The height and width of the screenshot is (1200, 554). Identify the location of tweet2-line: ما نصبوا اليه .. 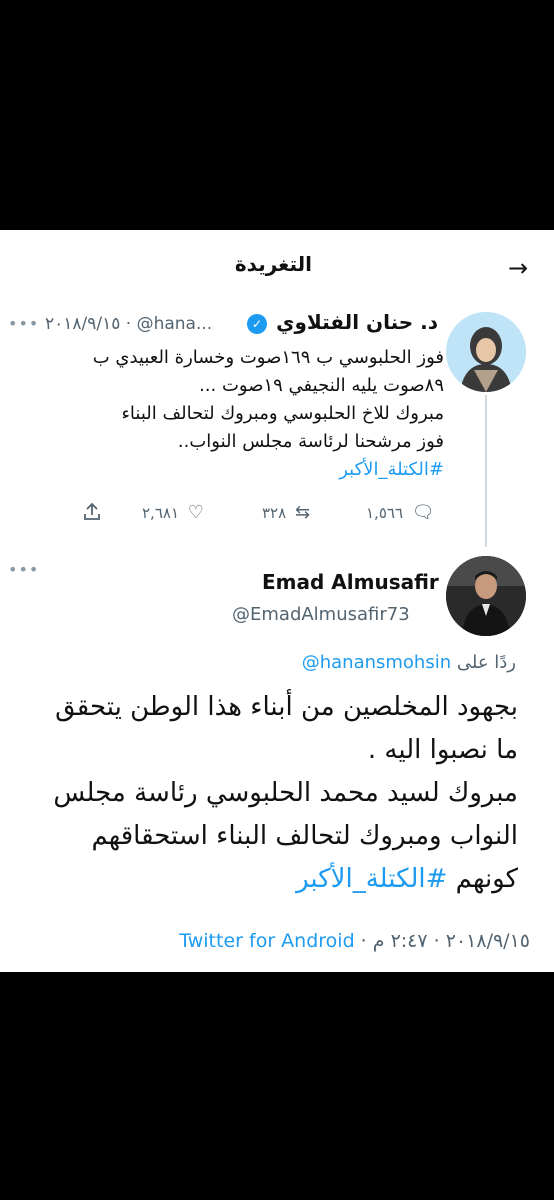
(442, 750).